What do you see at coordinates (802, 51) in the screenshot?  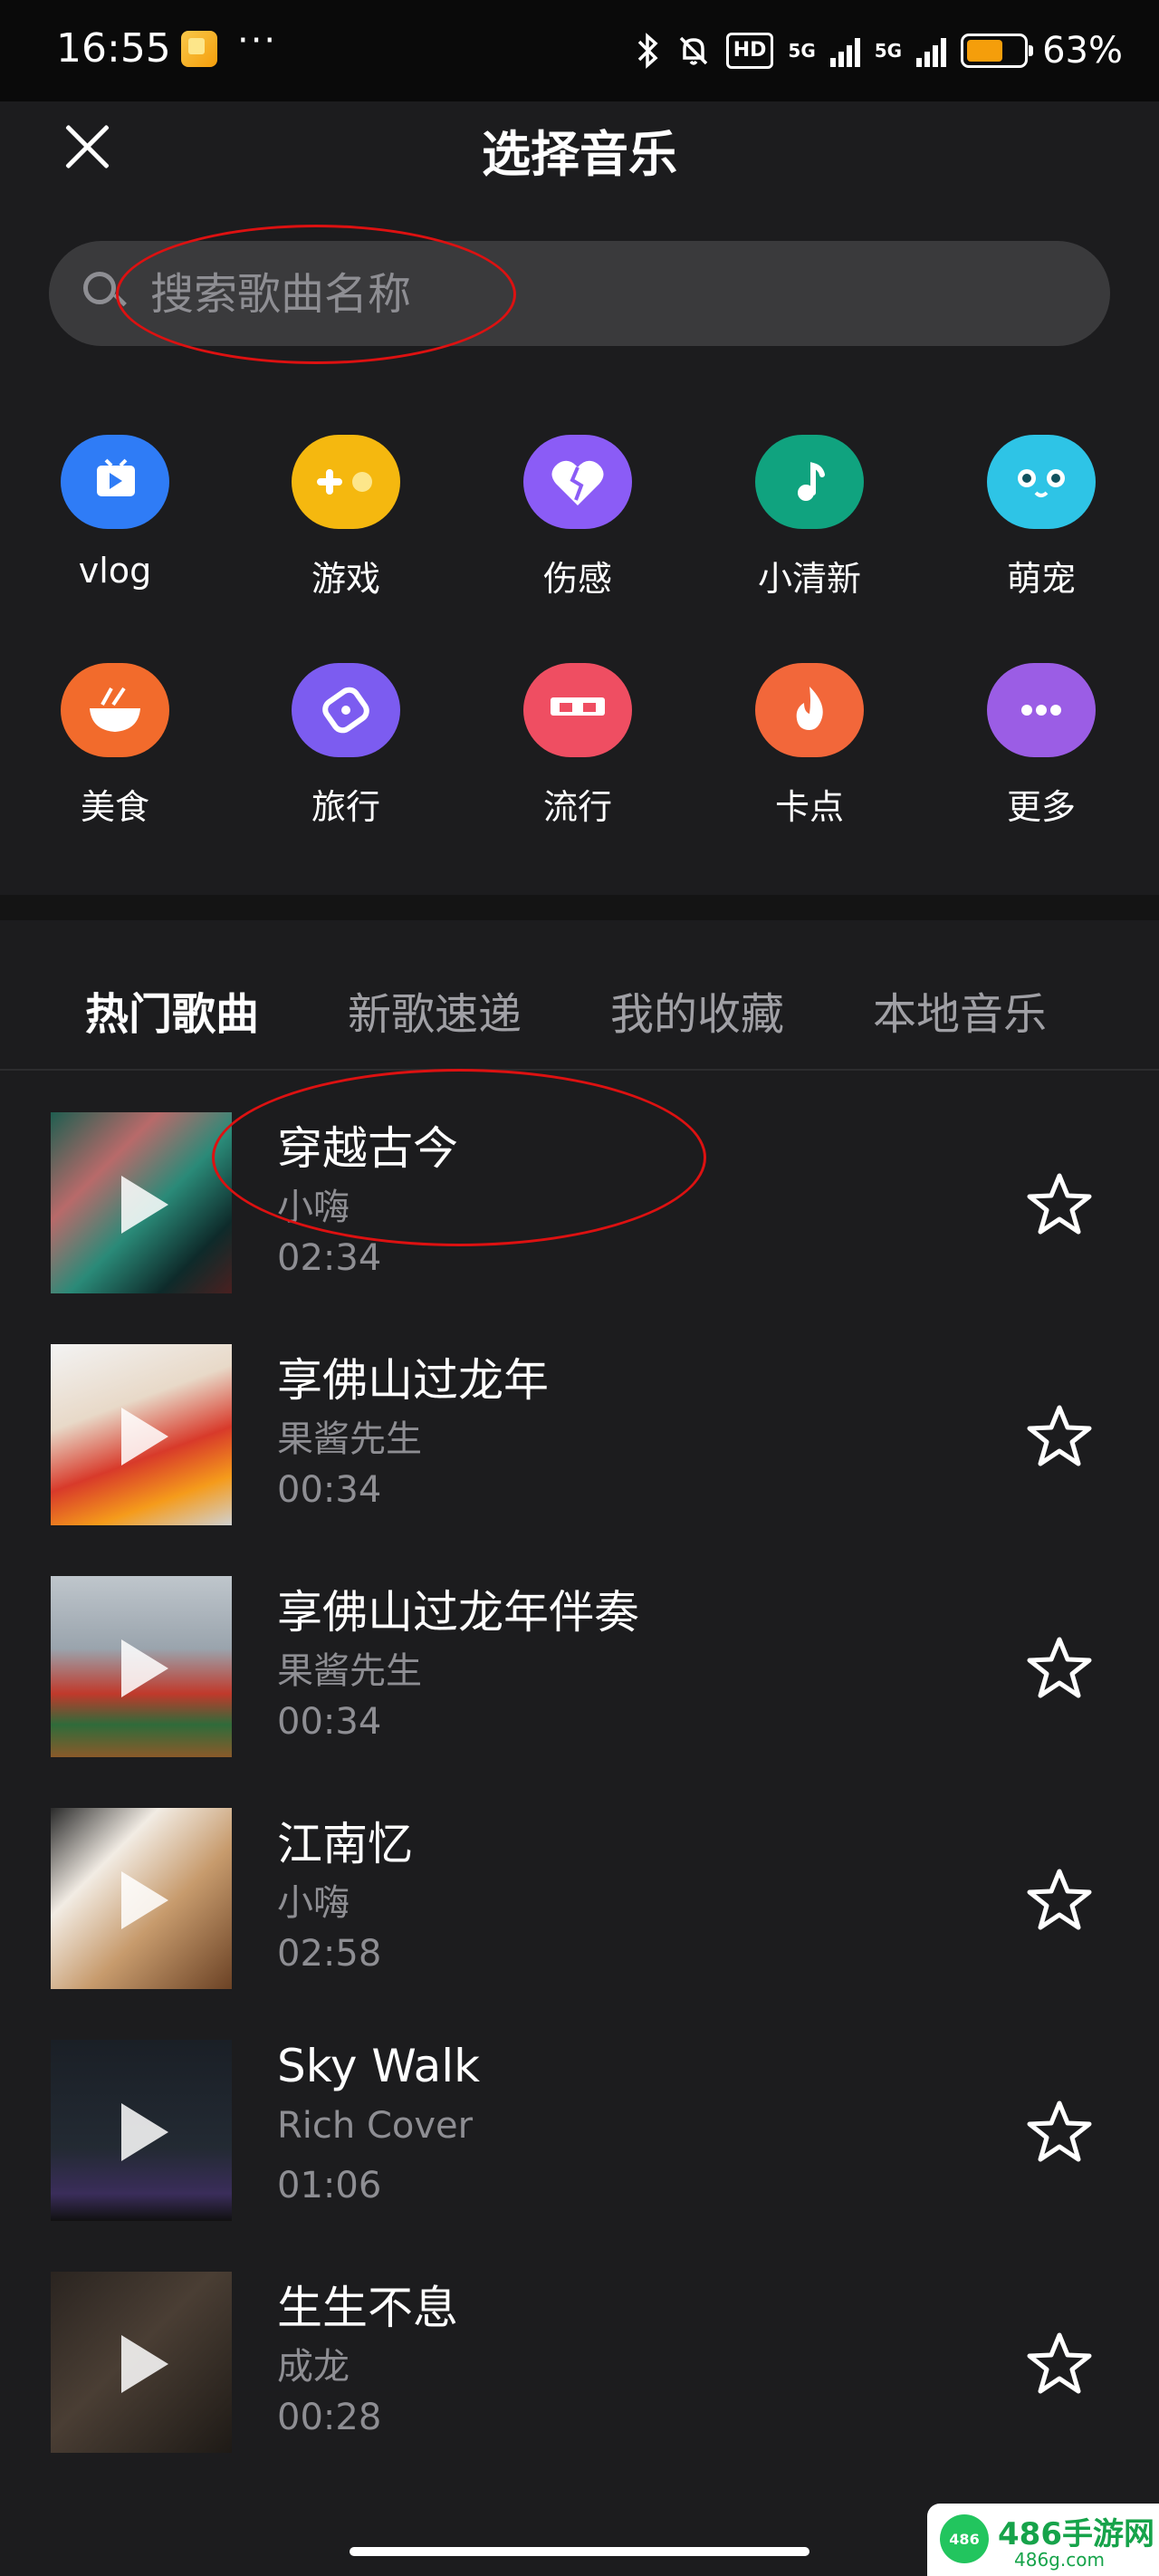 I see `network-type-1: 5G` at bounding box center [802, 51].